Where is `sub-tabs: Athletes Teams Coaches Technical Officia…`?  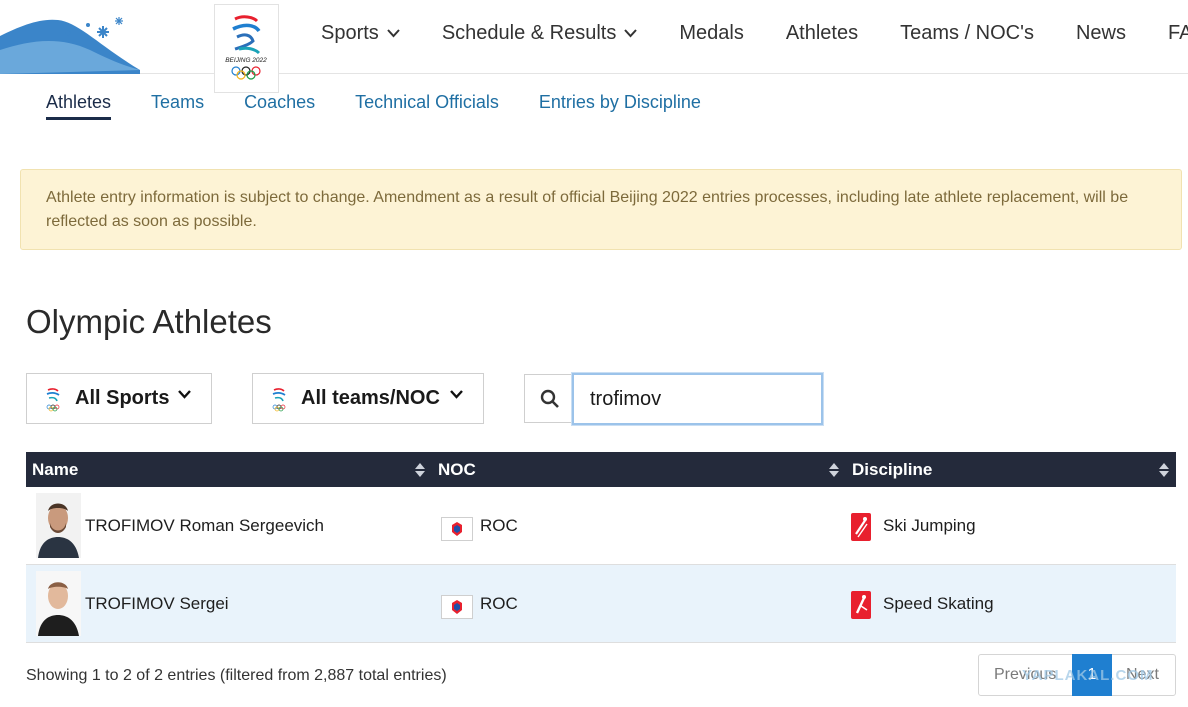 sub-tabs: Athletes Teams Coaches Technical Officia… is located at coordinates (393, 106).